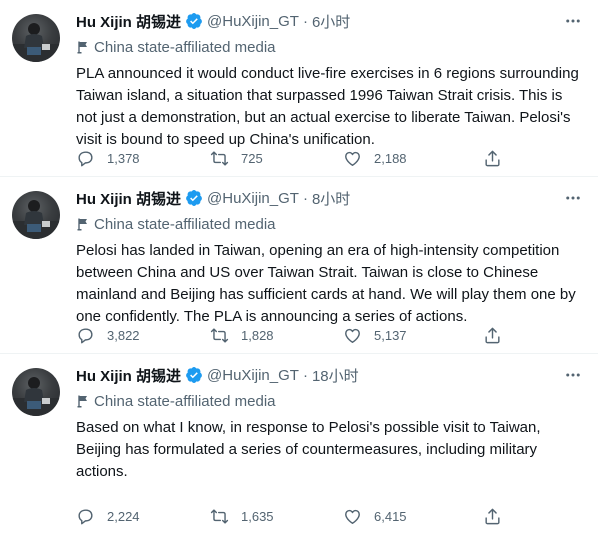  Describe the element at coordinates (331, 198) in the screenshot. I see `tweet-timestamp: 8小时` at that location.